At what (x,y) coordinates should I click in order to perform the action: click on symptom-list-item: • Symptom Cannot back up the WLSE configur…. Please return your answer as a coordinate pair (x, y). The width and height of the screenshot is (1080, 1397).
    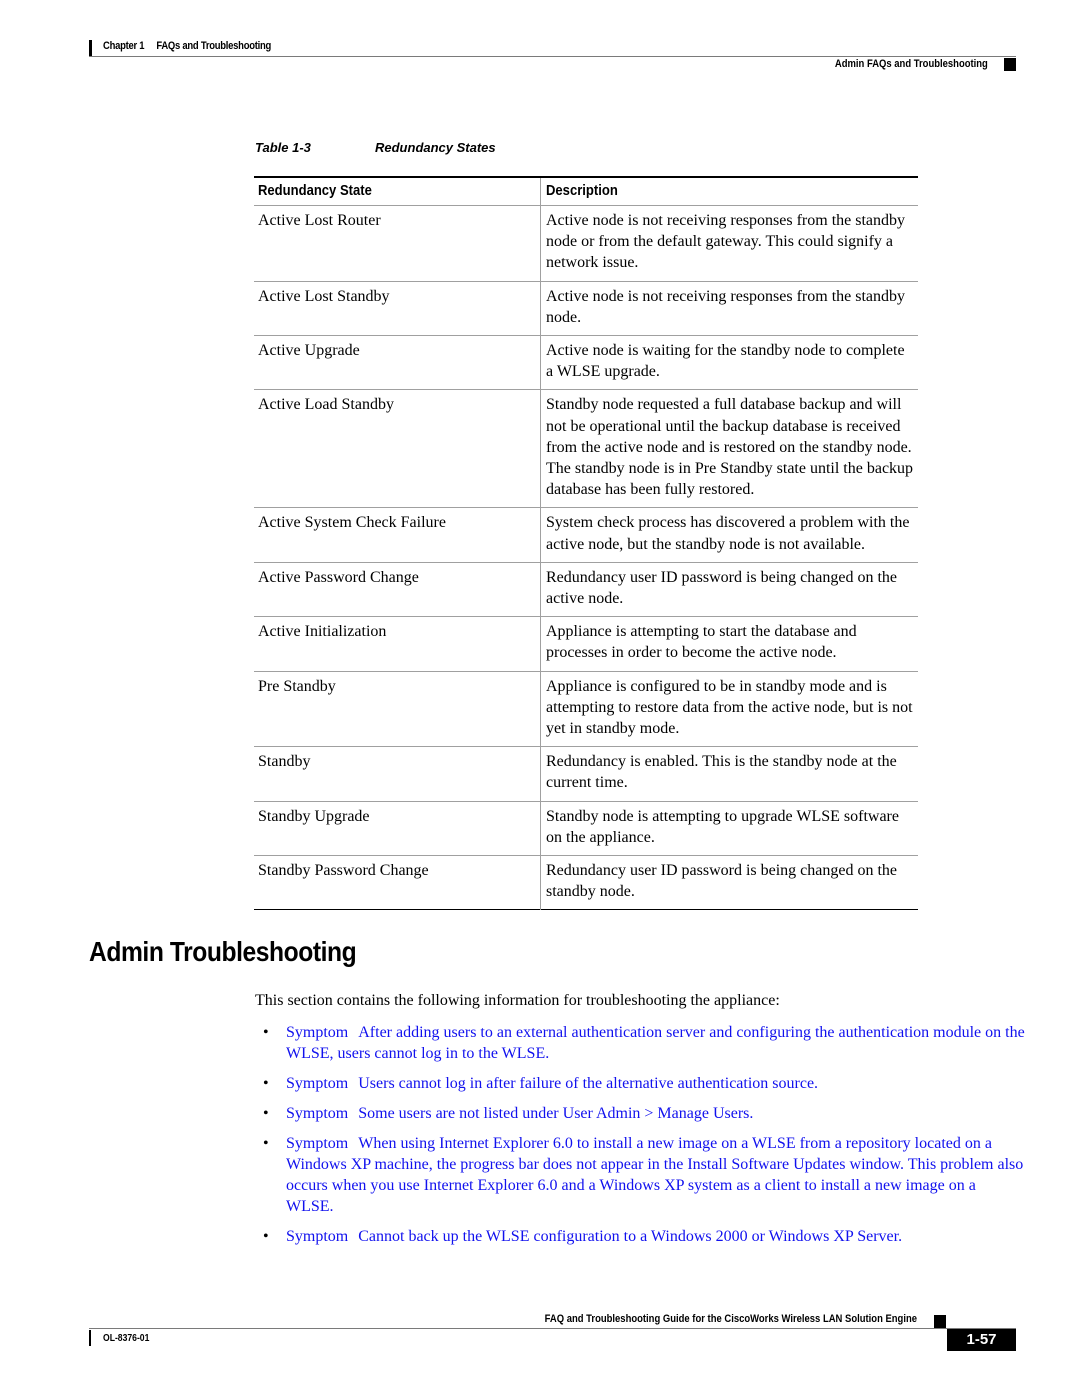
    Looking at the image, I should click on (640, 1236).